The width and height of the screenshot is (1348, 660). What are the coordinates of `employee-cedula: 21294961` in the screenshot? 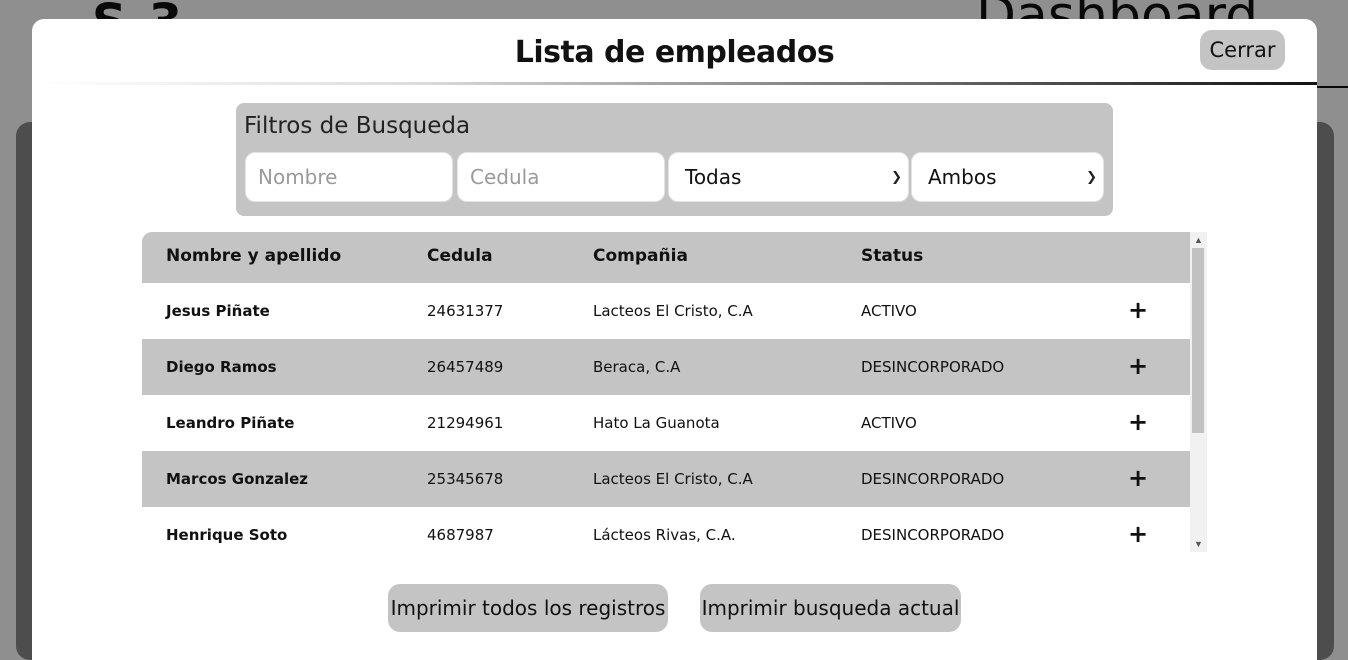 It's located at (465, 423).